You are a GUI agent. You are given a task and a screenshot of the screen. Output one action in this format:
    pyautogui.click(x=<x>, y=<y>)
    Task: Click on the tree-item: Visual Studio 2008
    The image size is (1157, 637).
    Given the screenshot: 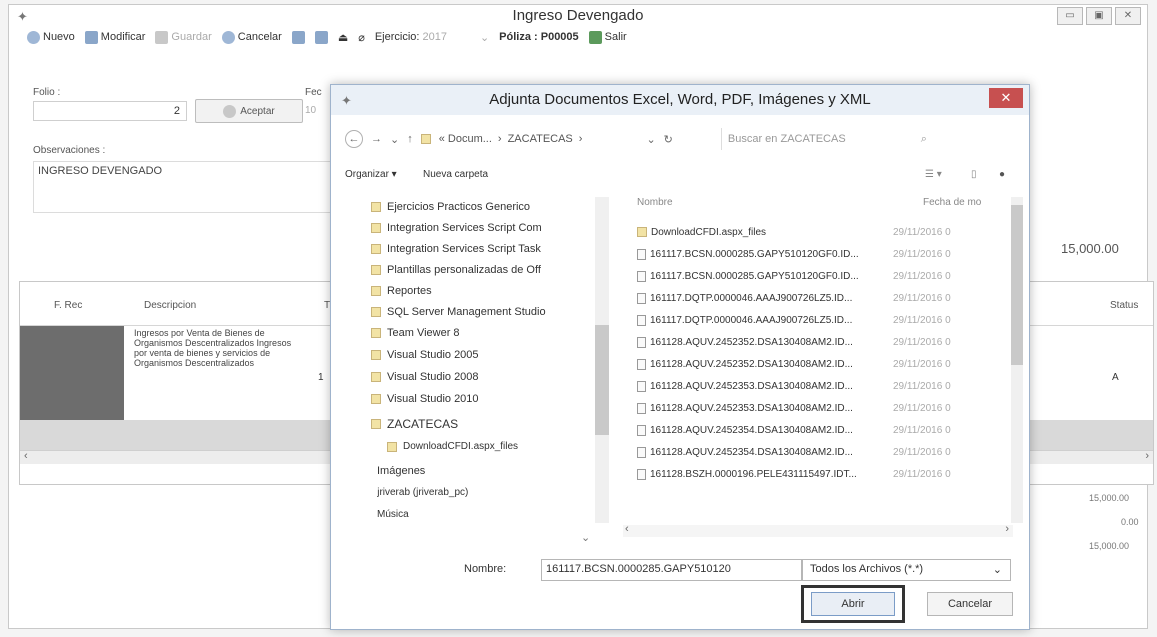 What is the action you would take?
    pyautogui.click(x=425, y=377)
    